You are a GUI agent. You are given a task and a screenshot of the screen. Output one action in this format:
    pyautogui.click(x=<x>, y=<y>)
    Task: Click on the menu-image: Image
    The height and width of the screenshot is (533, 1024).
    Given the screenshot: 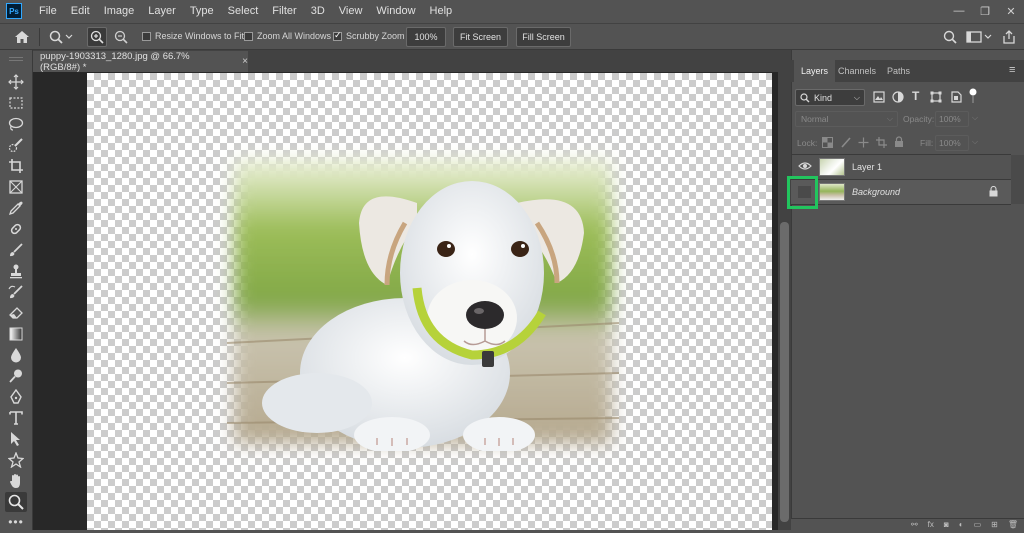 What is the action you would take?
    pyautogui.click(x=119, y=11)
    